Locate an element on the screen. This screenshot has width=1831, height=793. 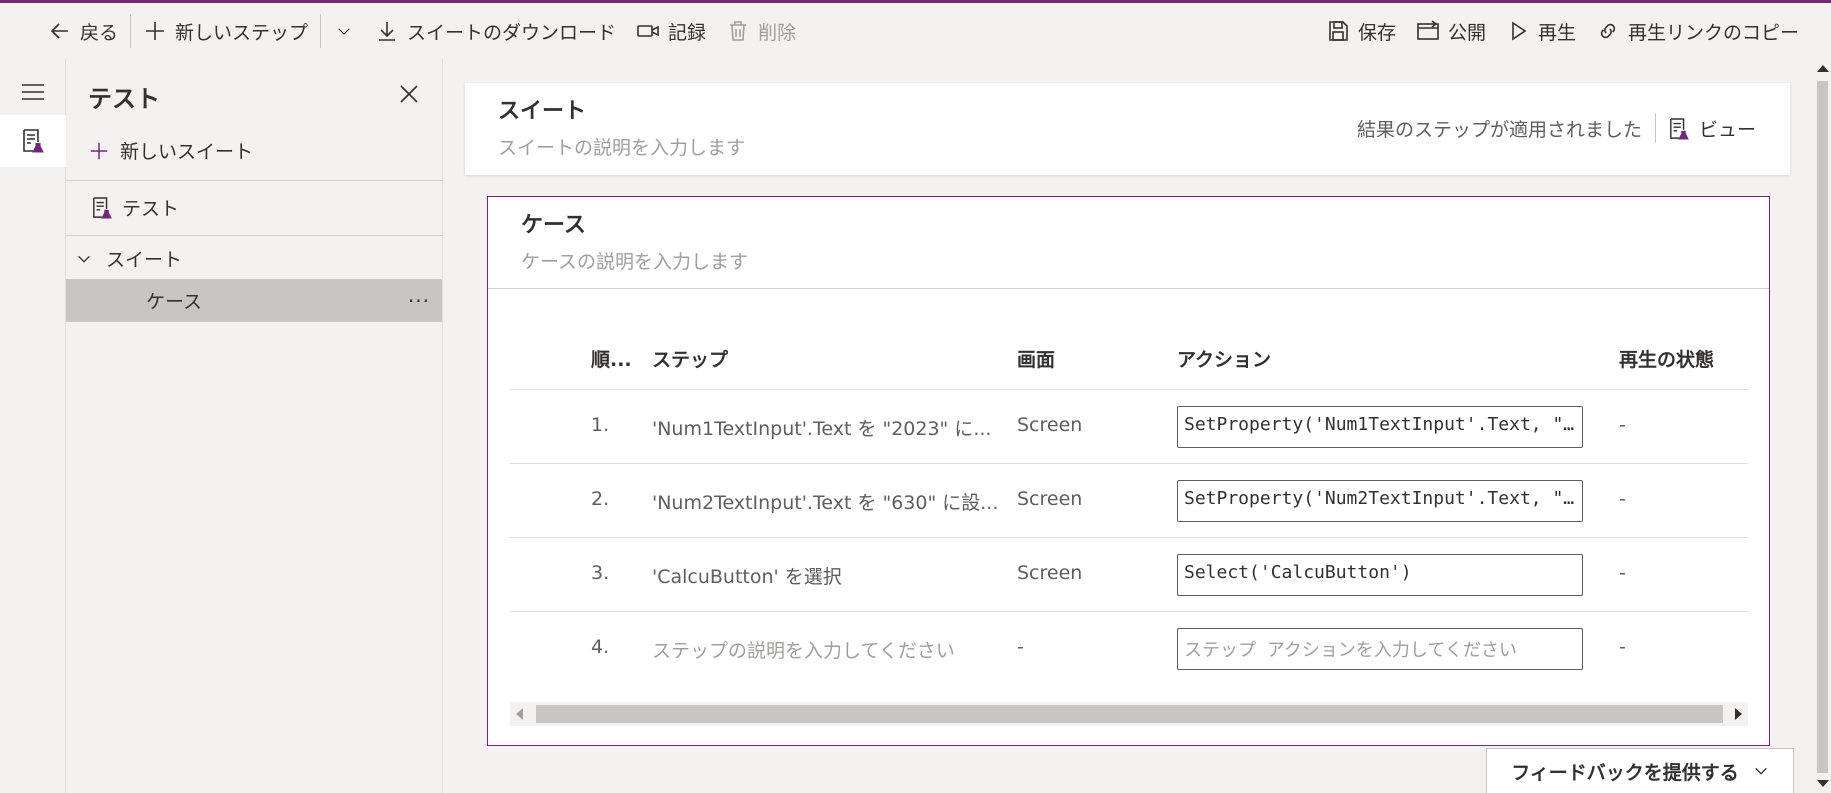
suite-separator is located at coordinates (1655, 128).